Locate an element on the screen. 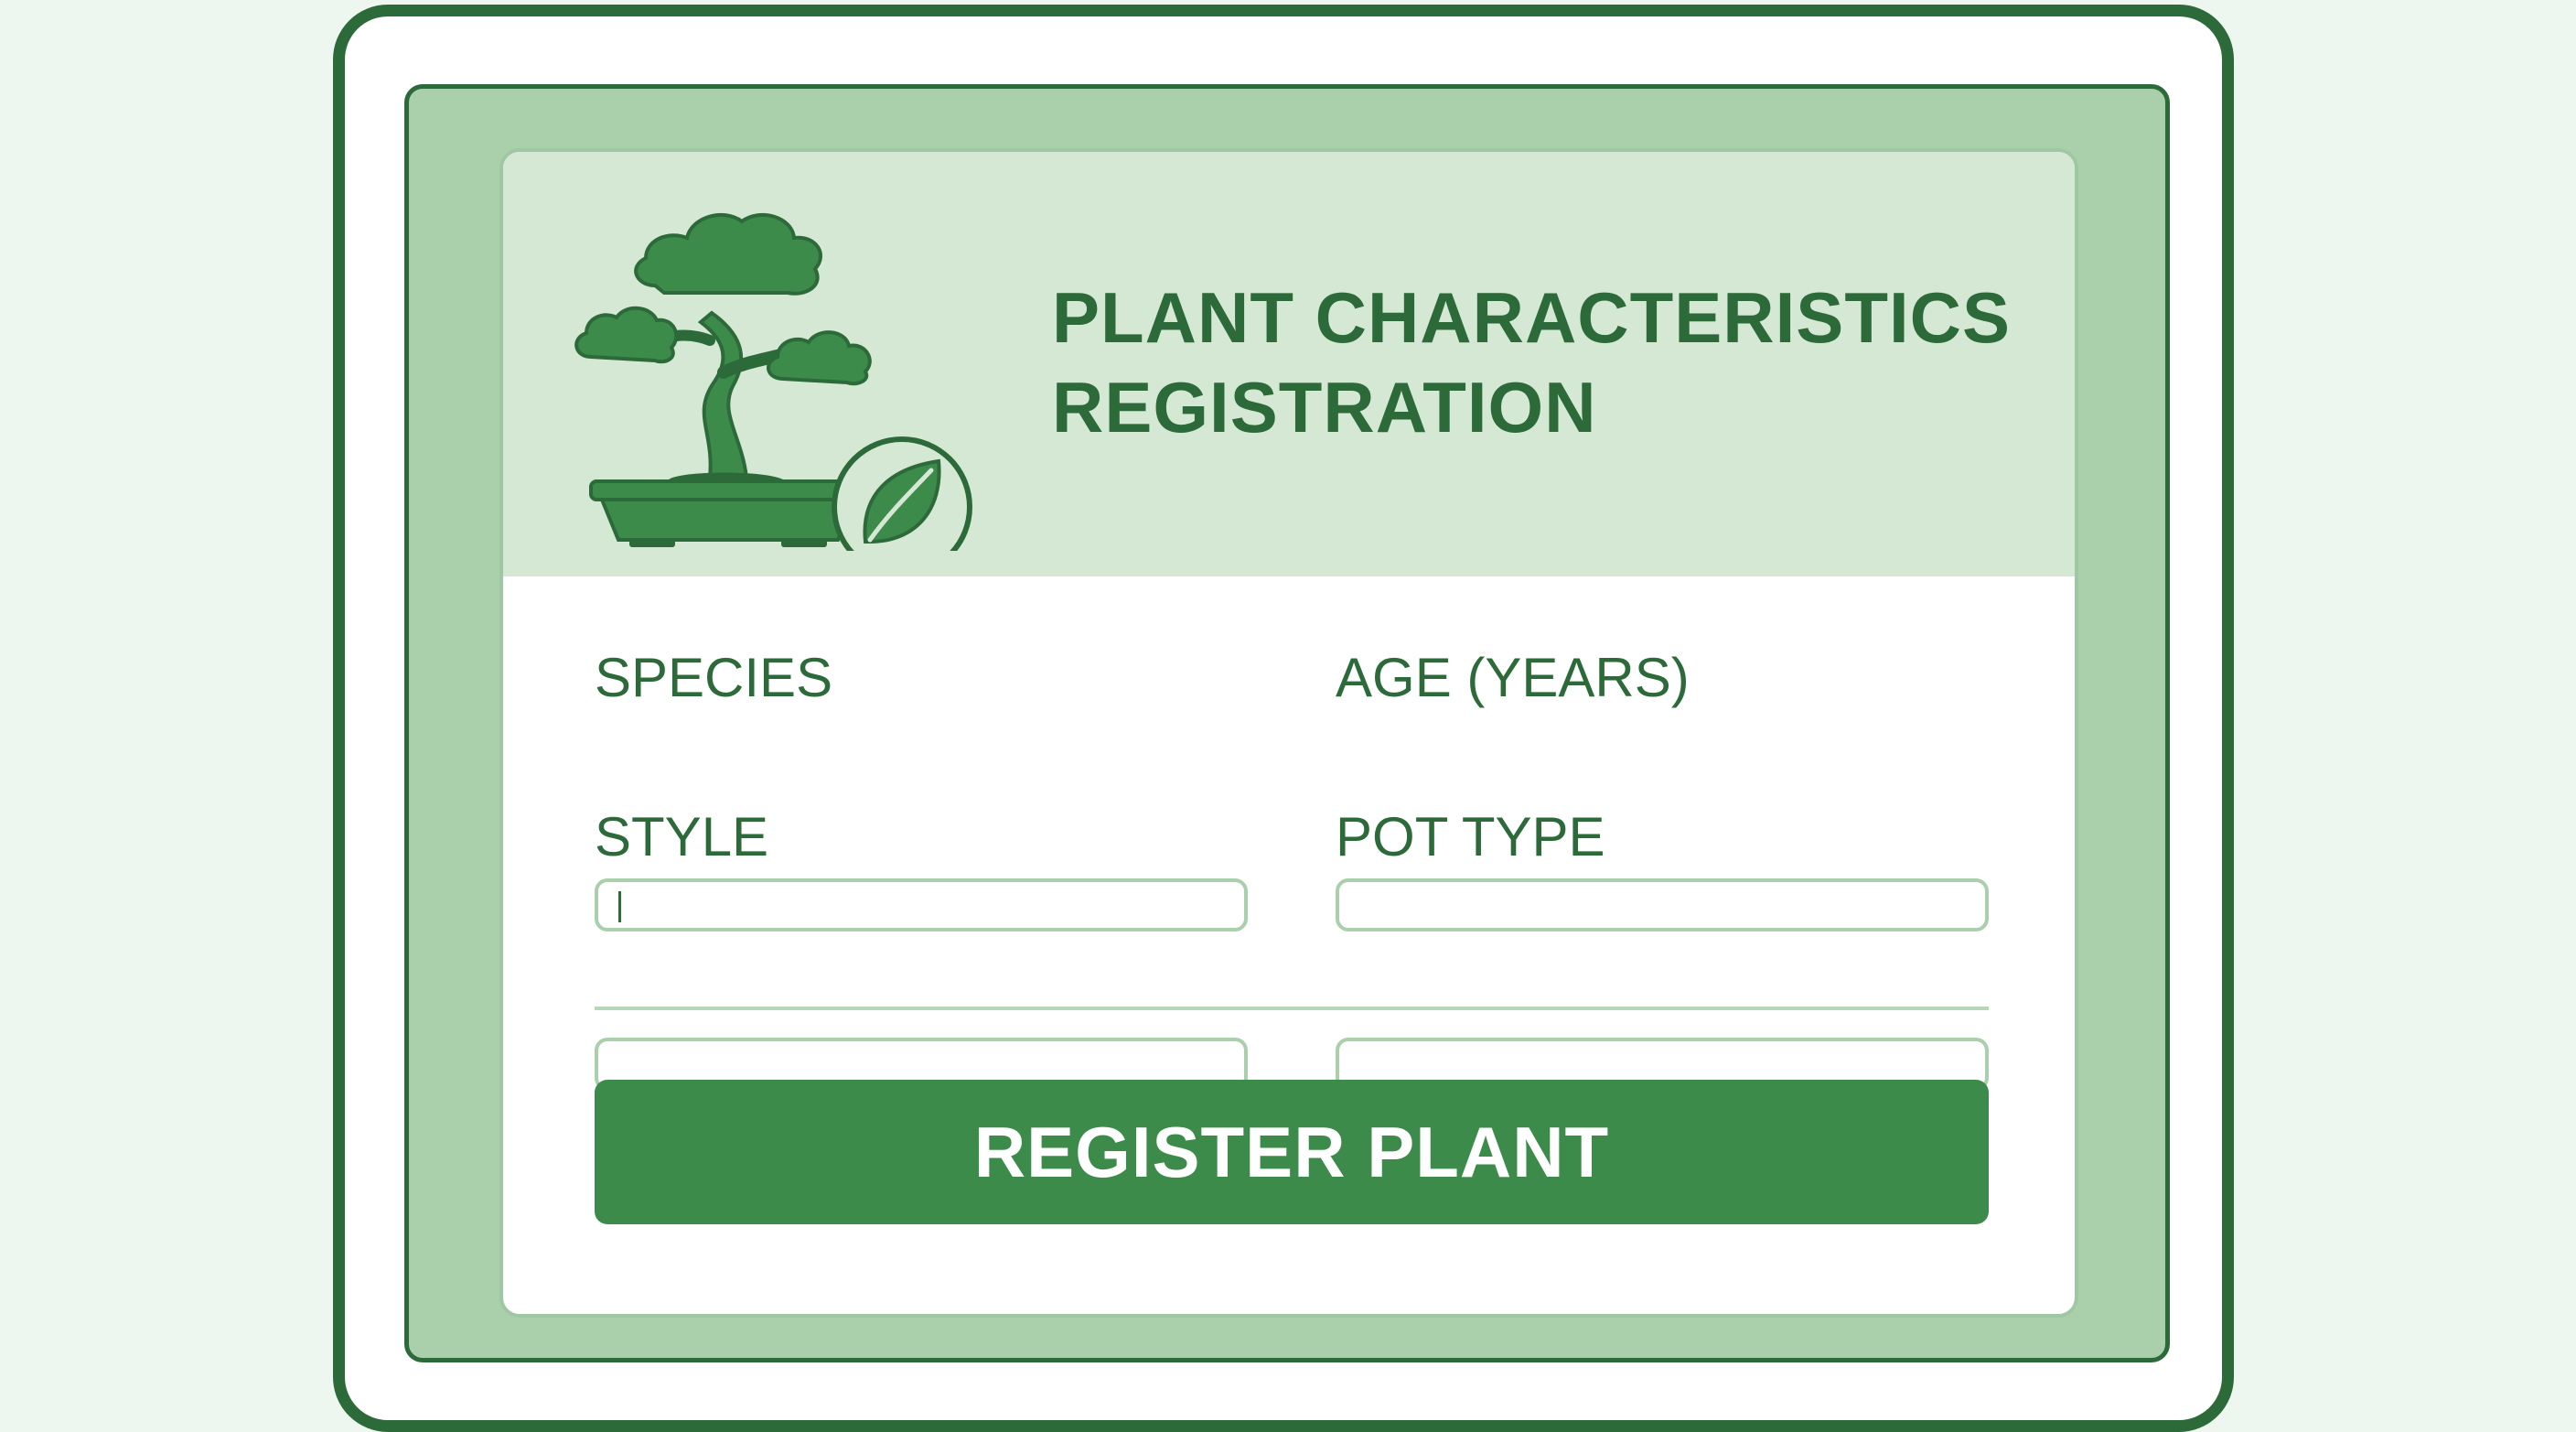 This screenshot has height=1432, width=2576. style-label: STYLE is located at coordinates (682, 836).